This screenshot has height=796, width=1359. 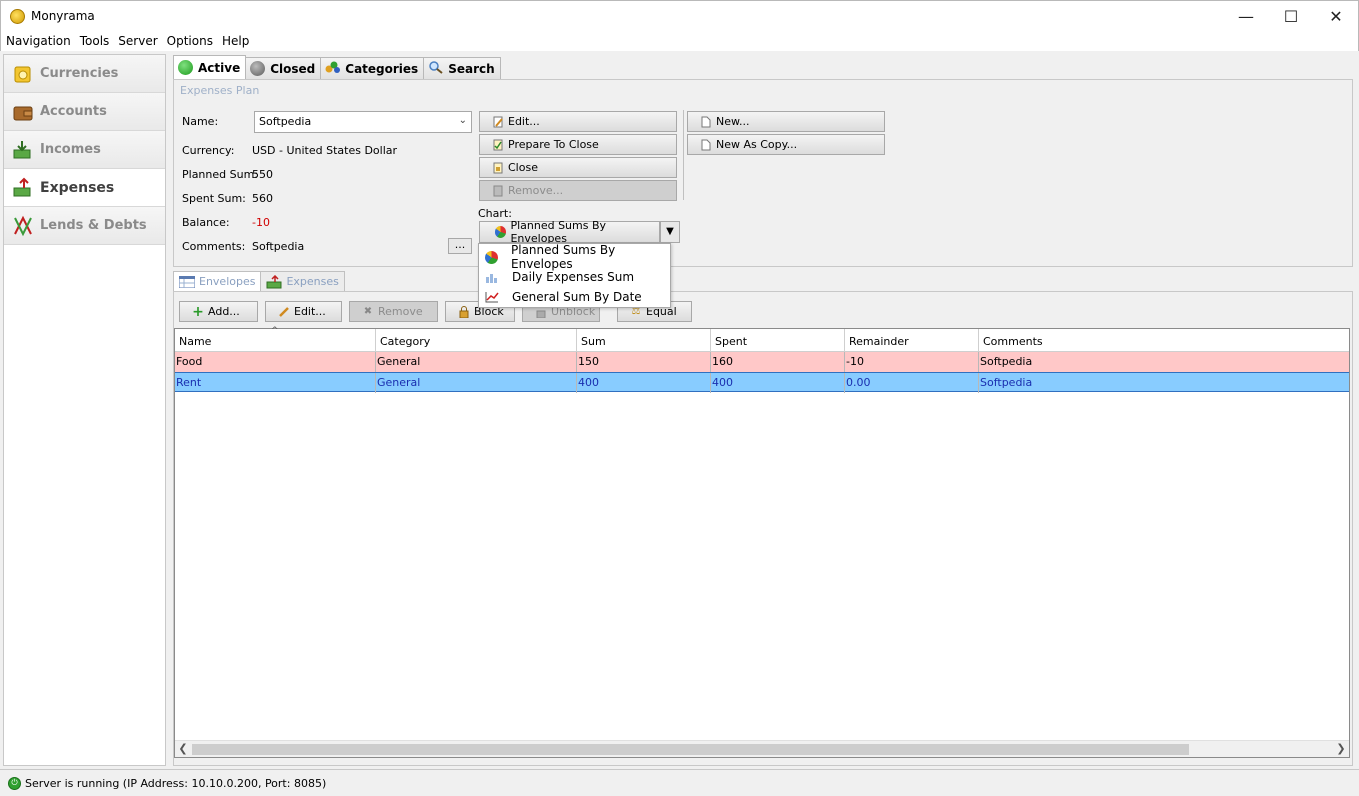 I want to click on spent-sum-label: Spent Sum:, so click(x=214, y=198).